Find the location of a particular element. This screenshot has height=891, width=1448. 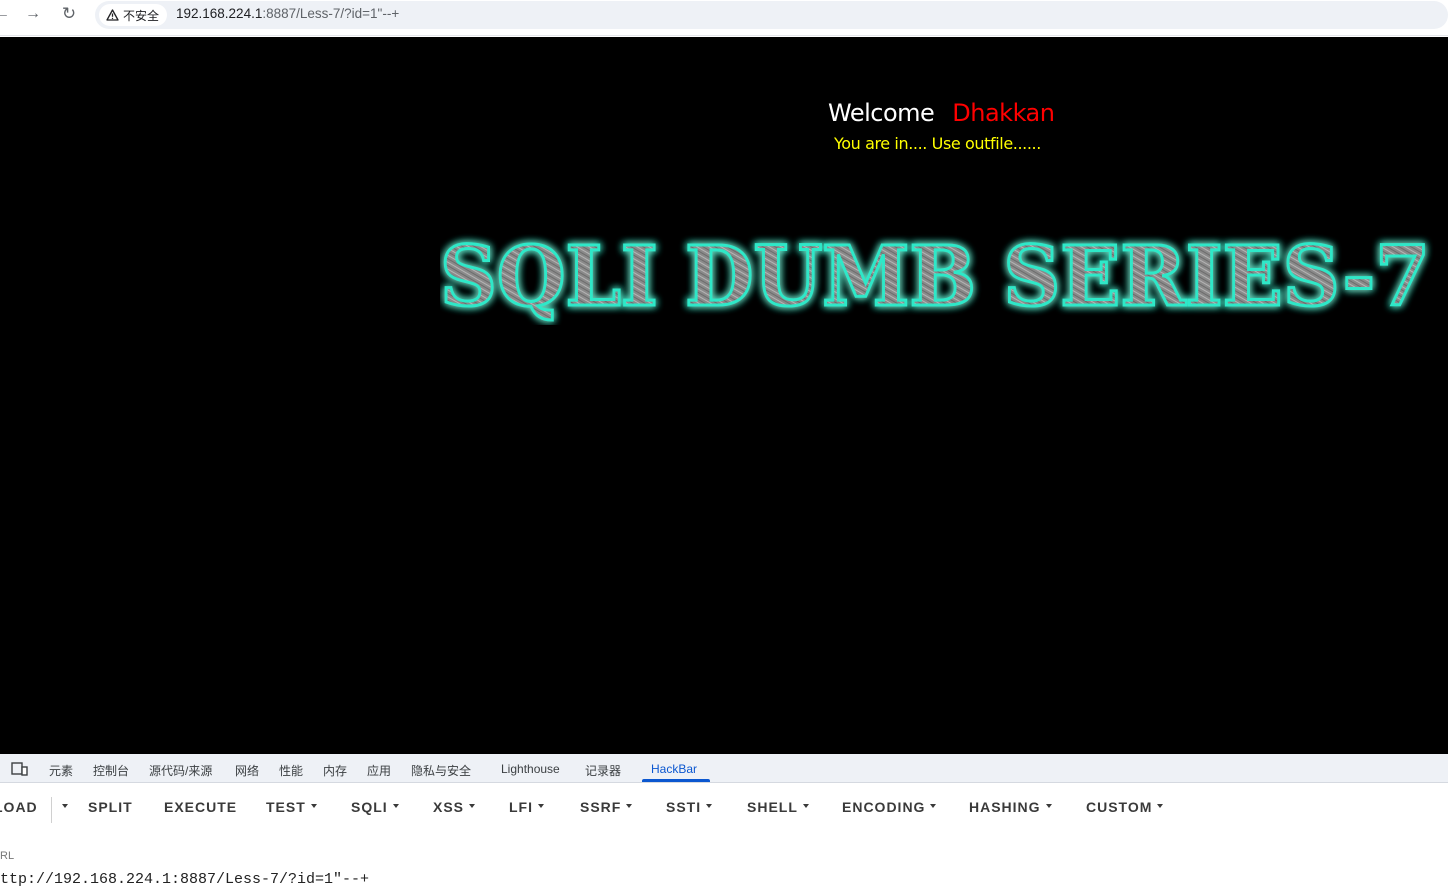

test-dropdown: TEST is located at coordinates (291, 807).